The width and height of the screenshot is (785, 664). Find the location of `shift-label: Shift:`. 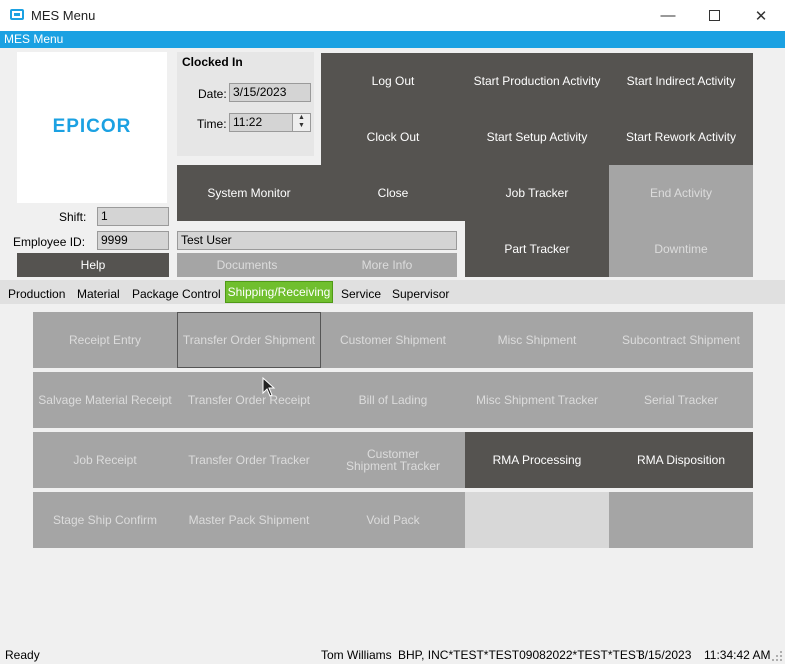

shift-label: Shift: is located at coordinates (73, 217).